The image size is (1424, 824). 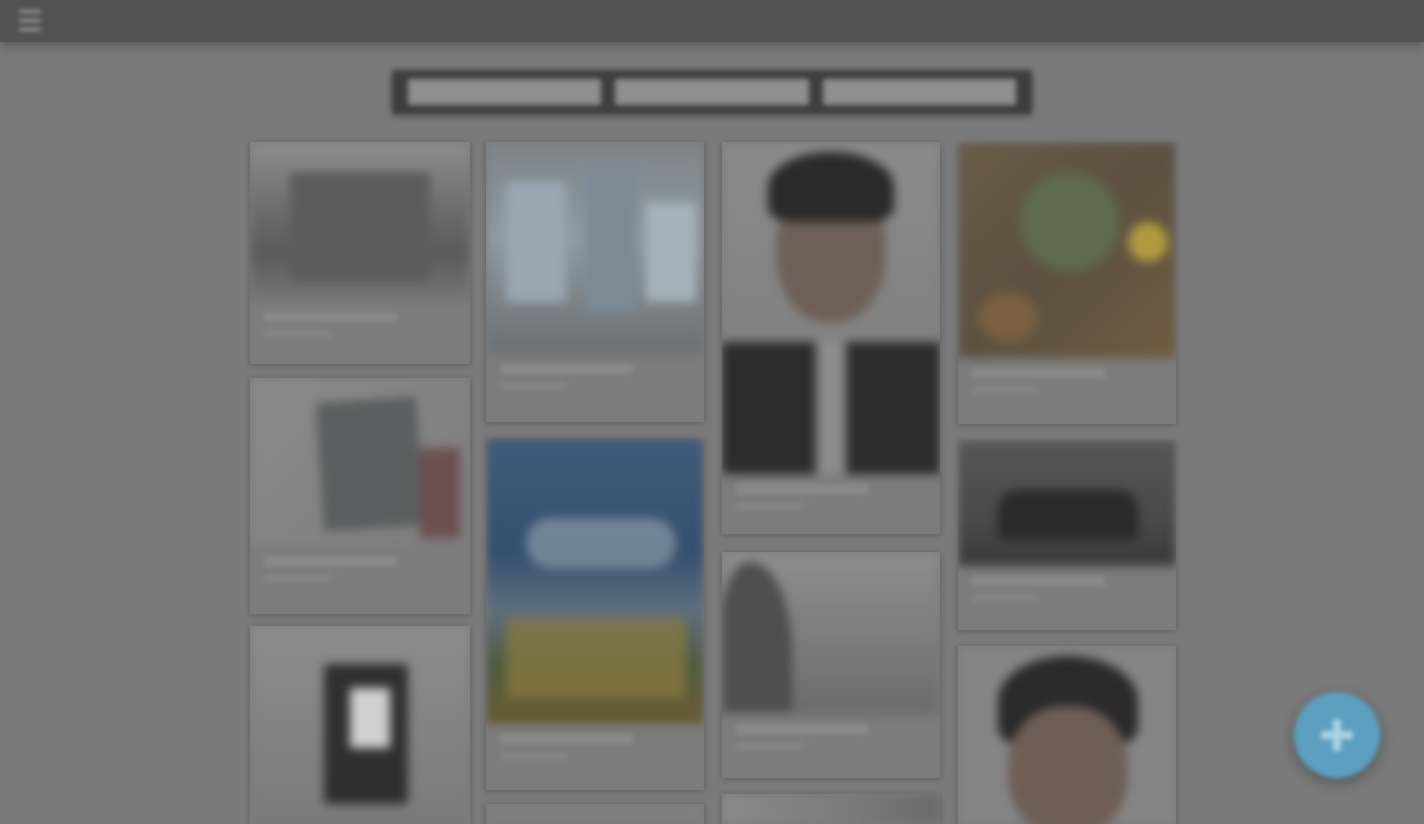 I want to click on card-city-buildings, so click(x=595, y=282).